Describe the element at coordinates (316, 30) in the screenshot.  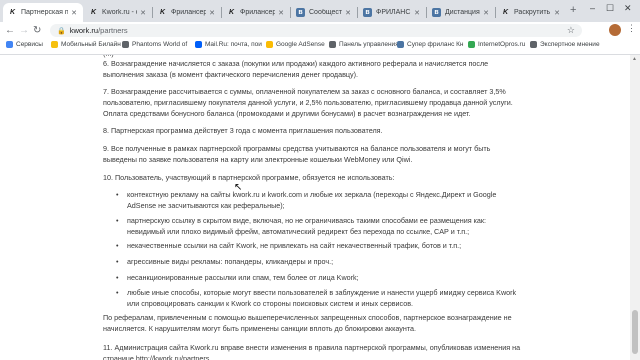
I see `address-bar: 🔒 kwork.ru/partners ☆` at that location.